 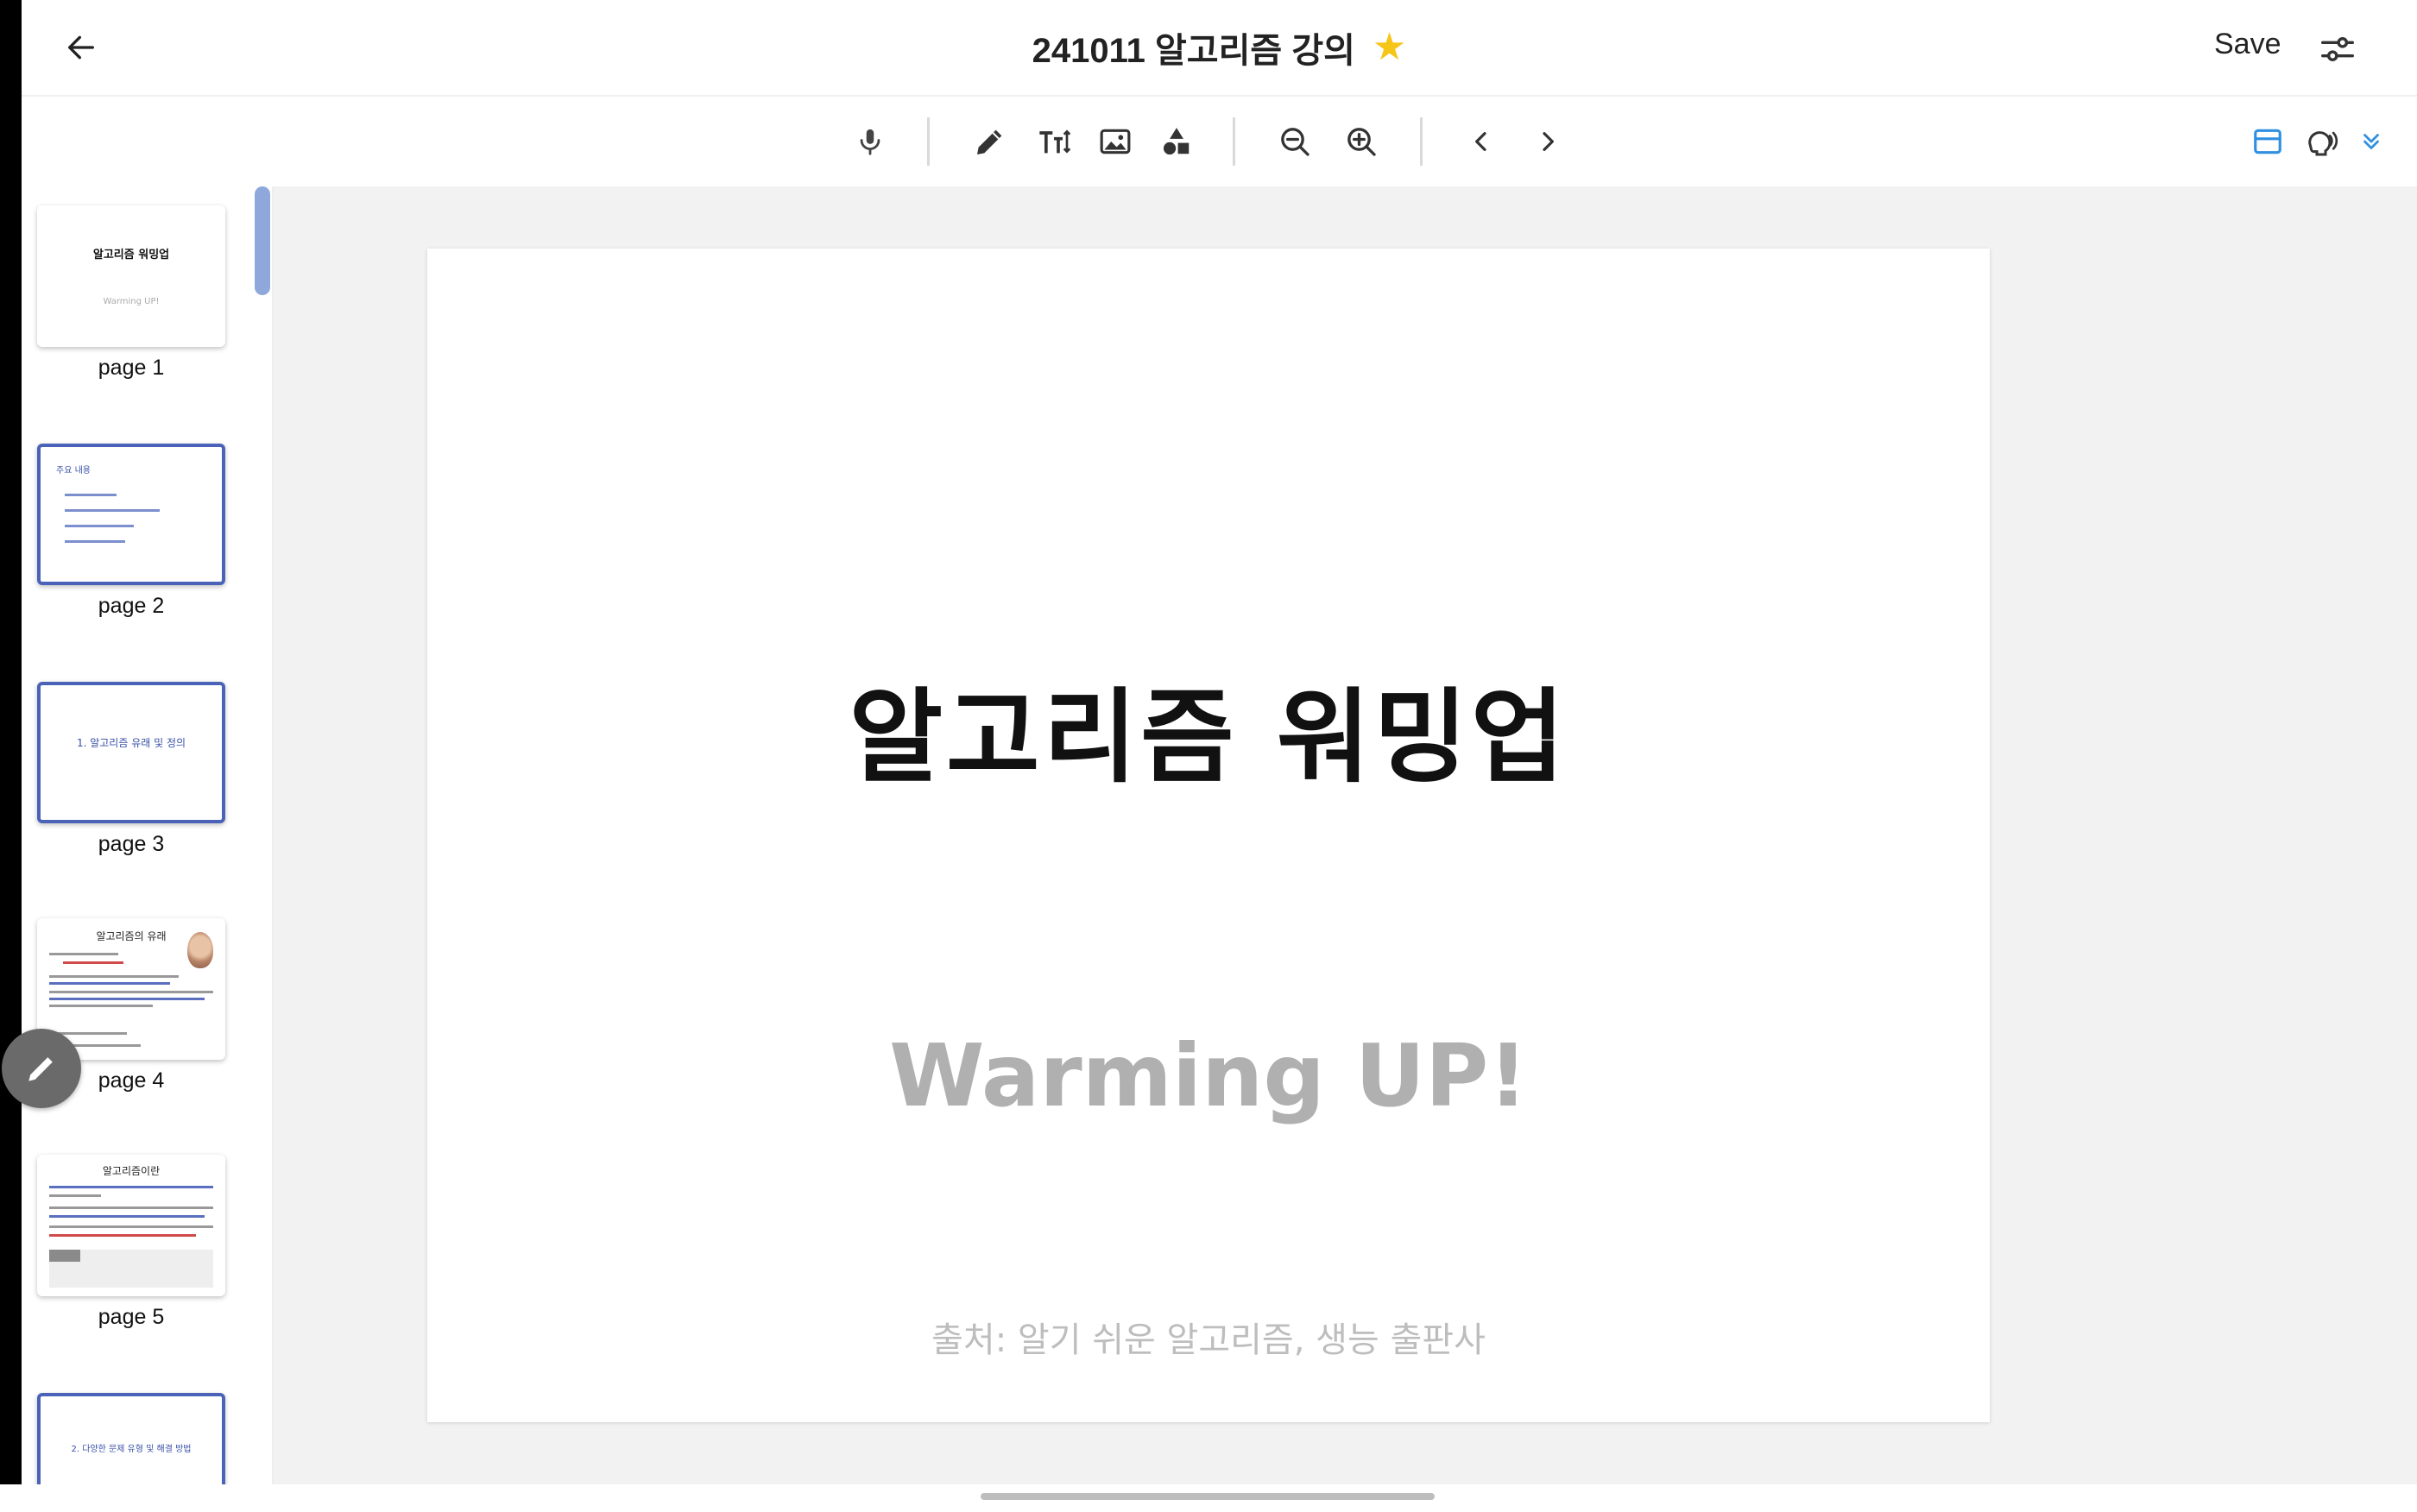 I want to click on sliders-icon, so click(x=2337, y=49).